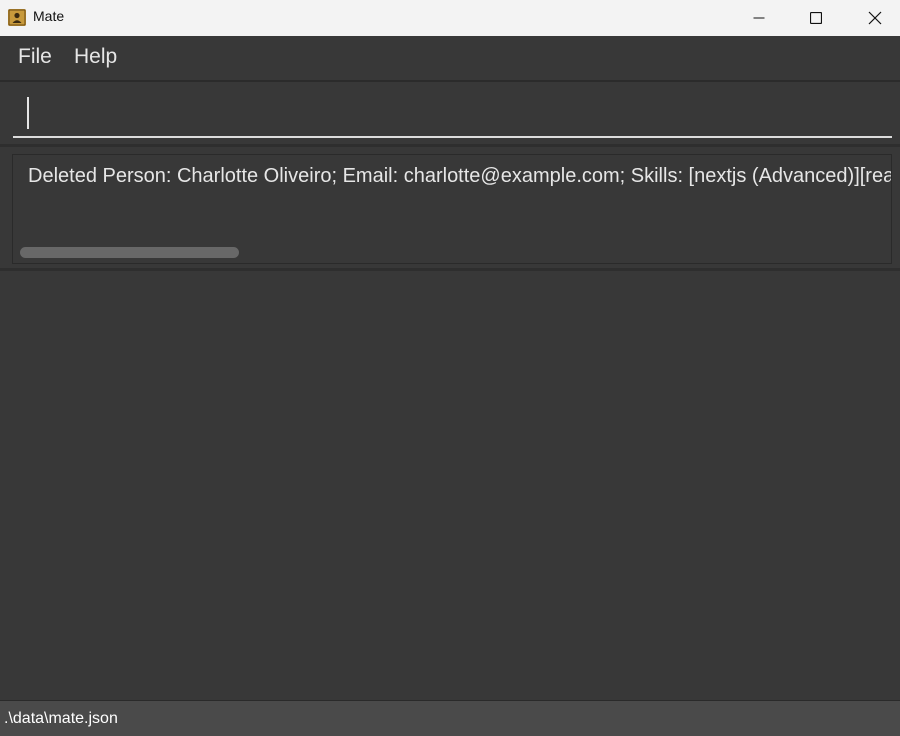 The image size is (900, 736). I want to click on minimize-button, so click(759, 18).